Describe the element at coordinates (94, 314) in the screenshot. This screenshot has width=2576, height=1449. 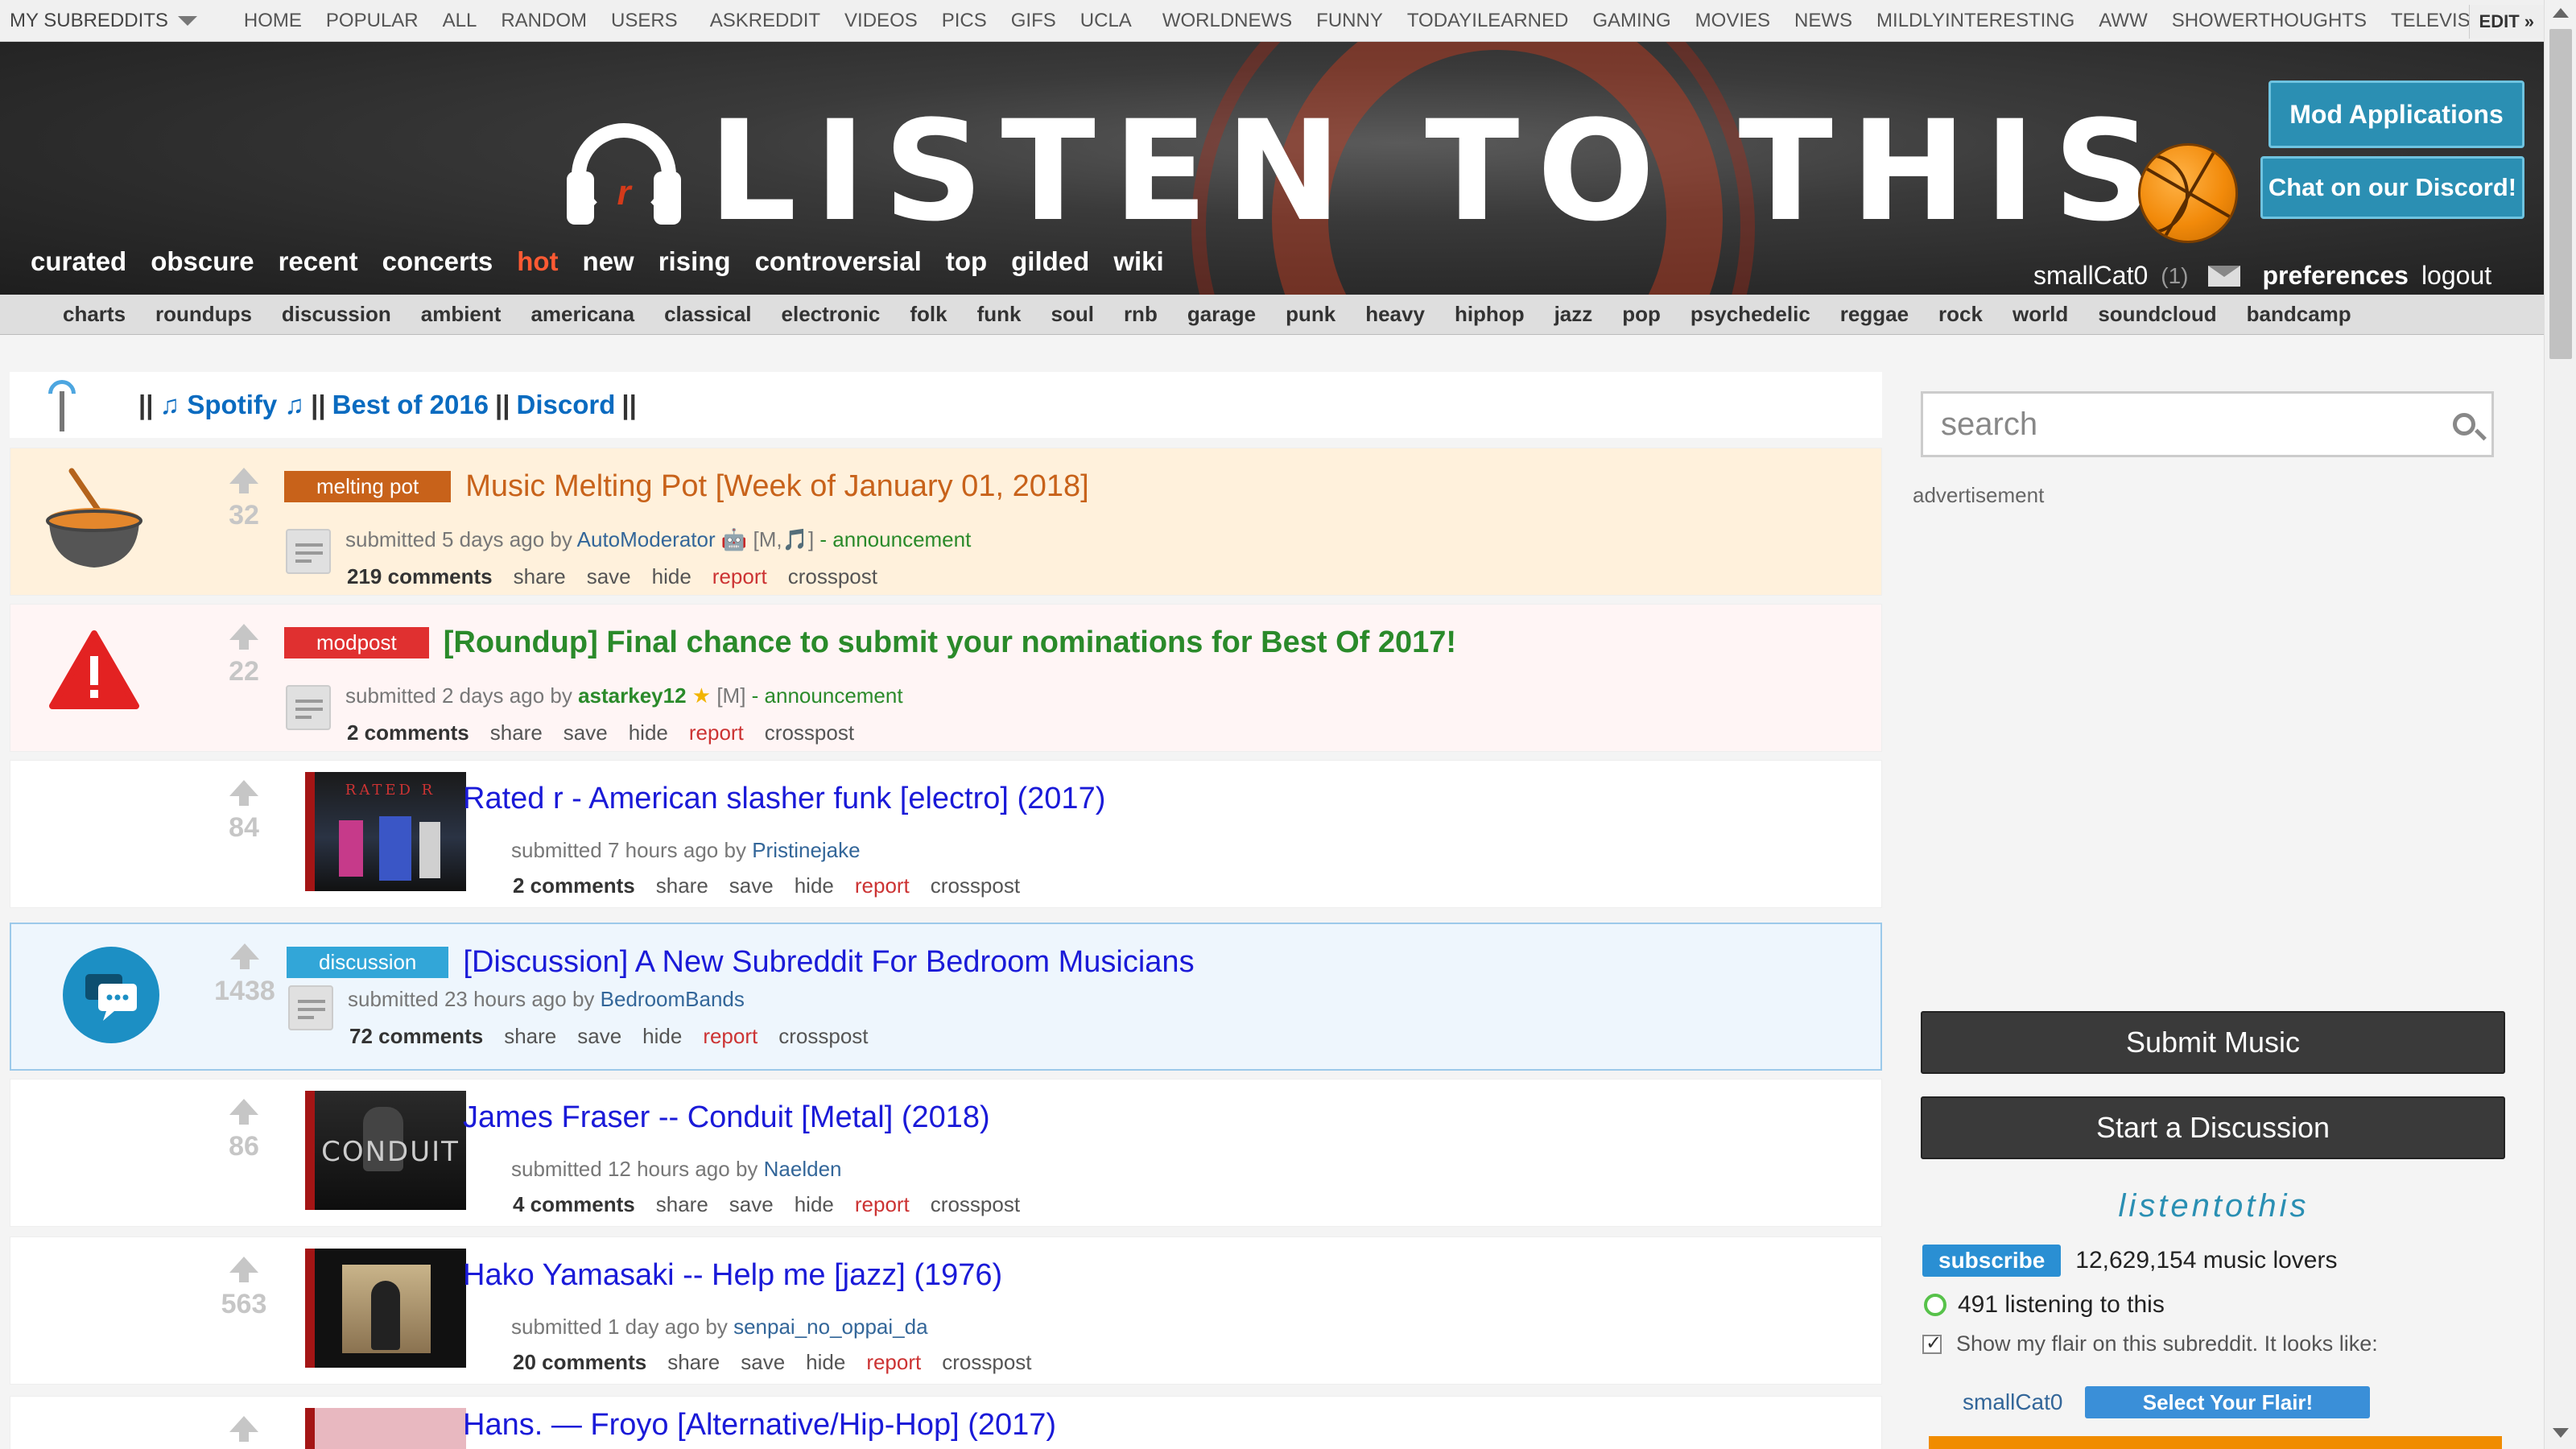
I see `genre-link-charts: charts` at that location.